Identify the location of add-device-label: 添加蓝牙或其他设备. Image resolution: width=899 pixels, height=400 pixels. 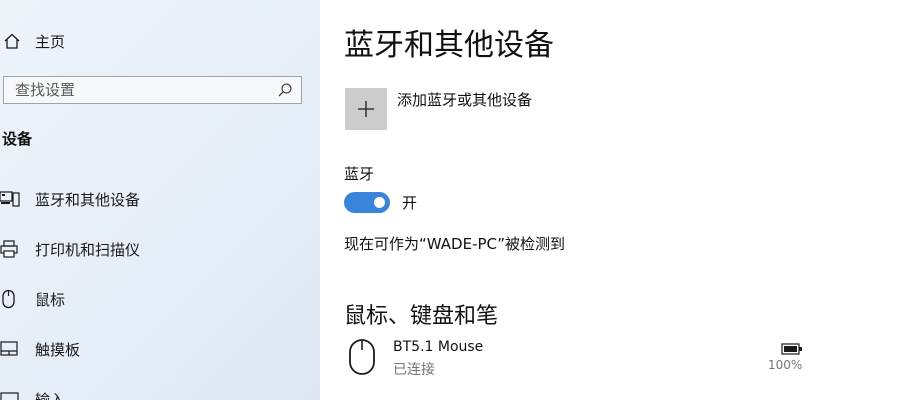
(464, 99).